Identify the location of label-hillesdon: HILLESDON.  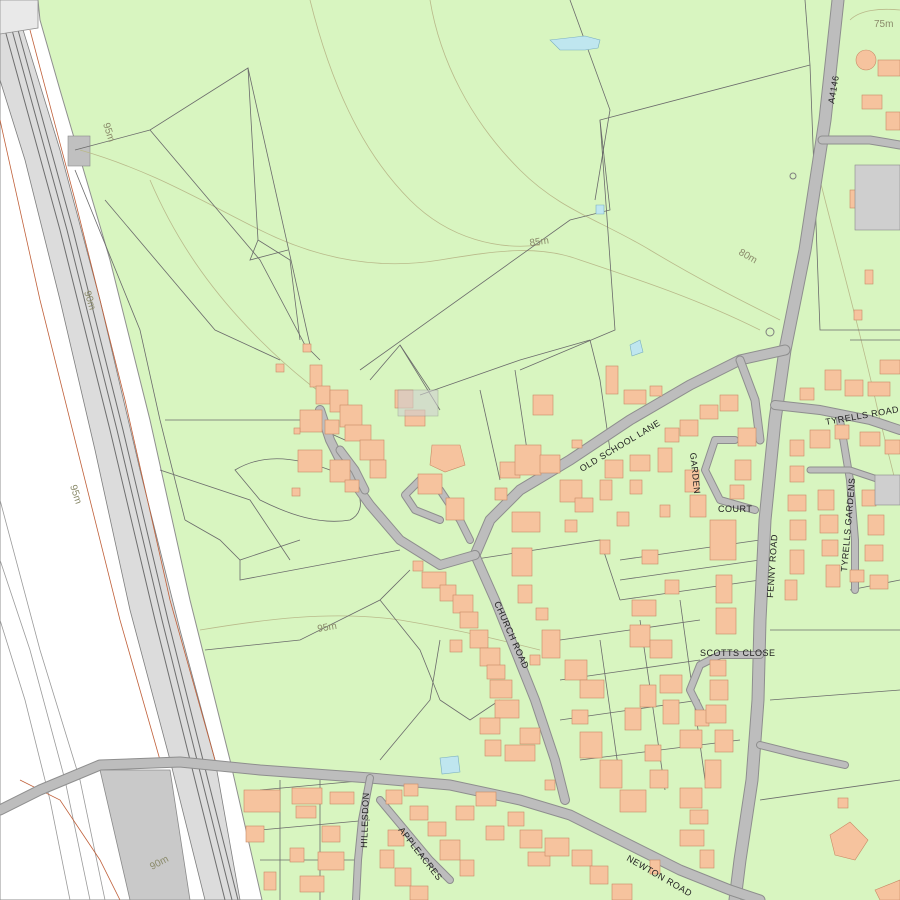
(365, 820).